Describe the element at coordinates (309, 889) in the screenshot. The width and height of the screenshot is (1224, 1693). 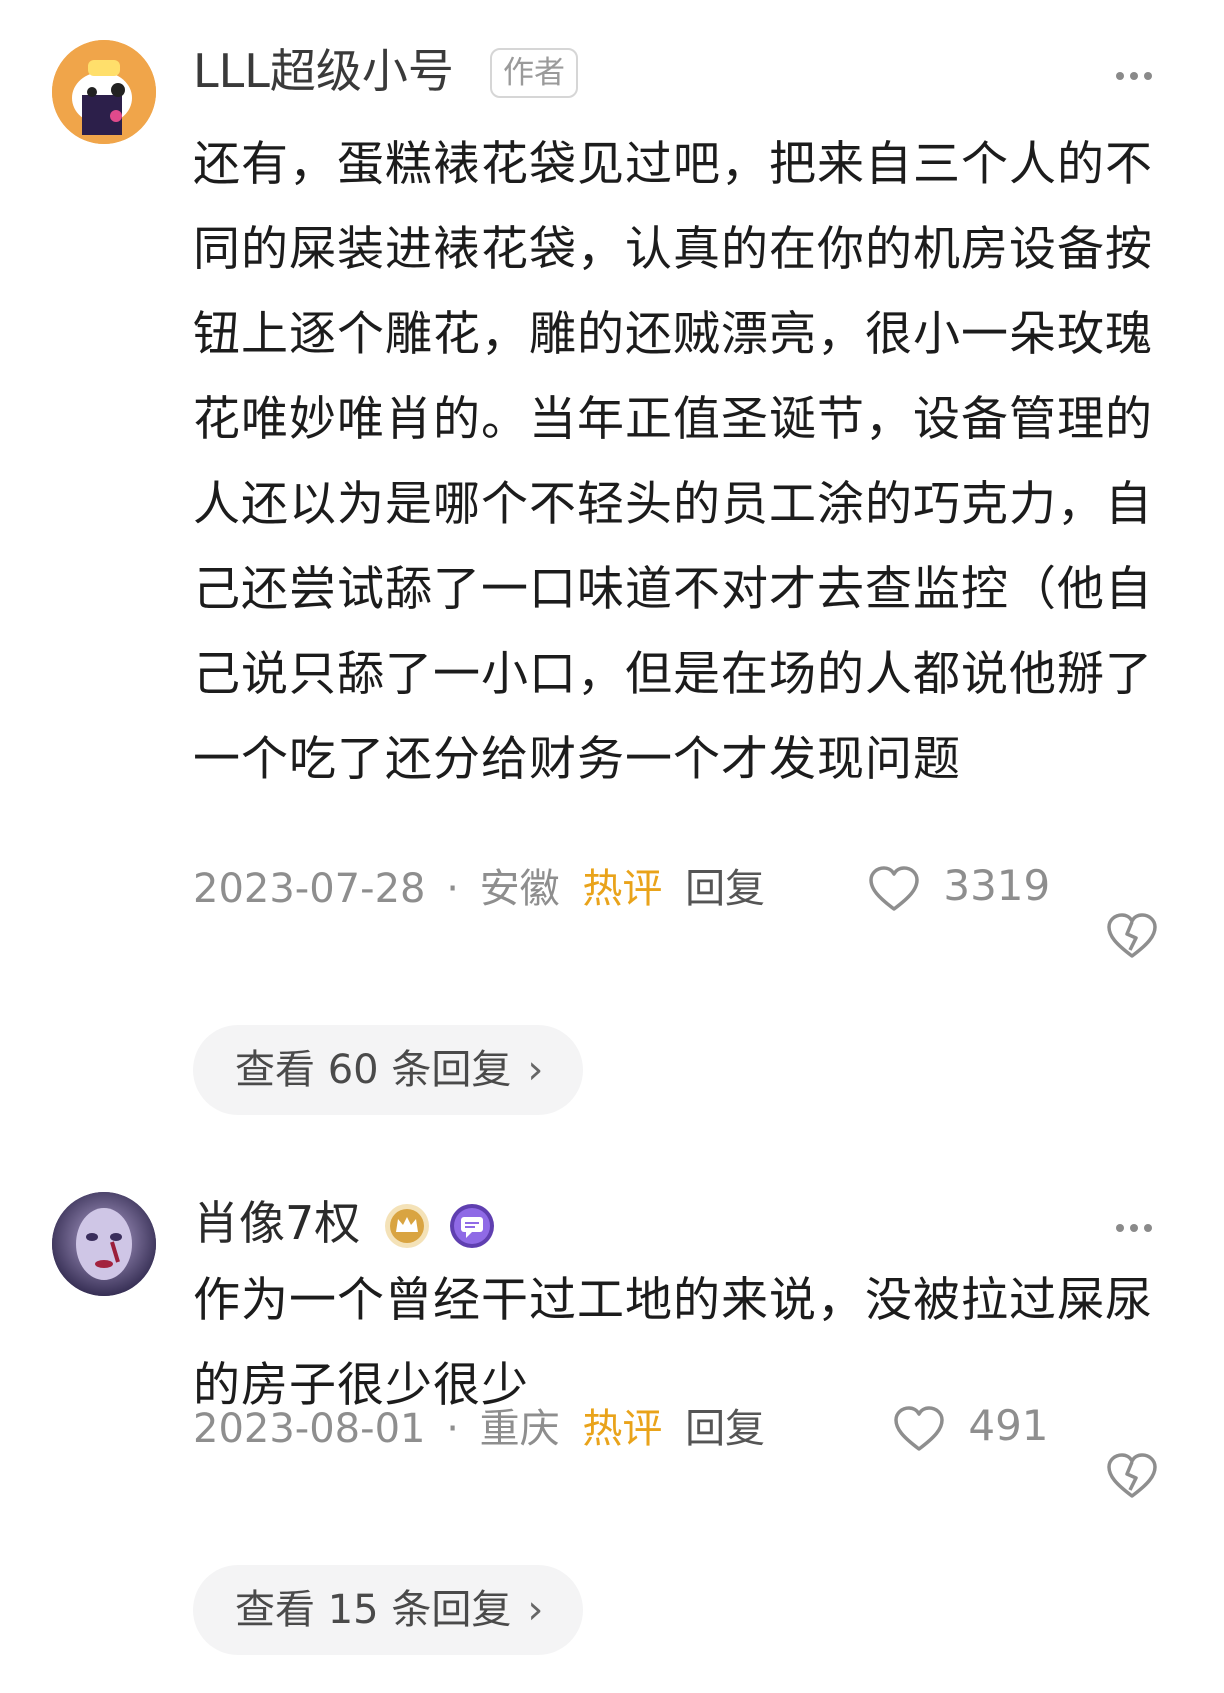
I see `comment-date: 2023-07-28` at that location.